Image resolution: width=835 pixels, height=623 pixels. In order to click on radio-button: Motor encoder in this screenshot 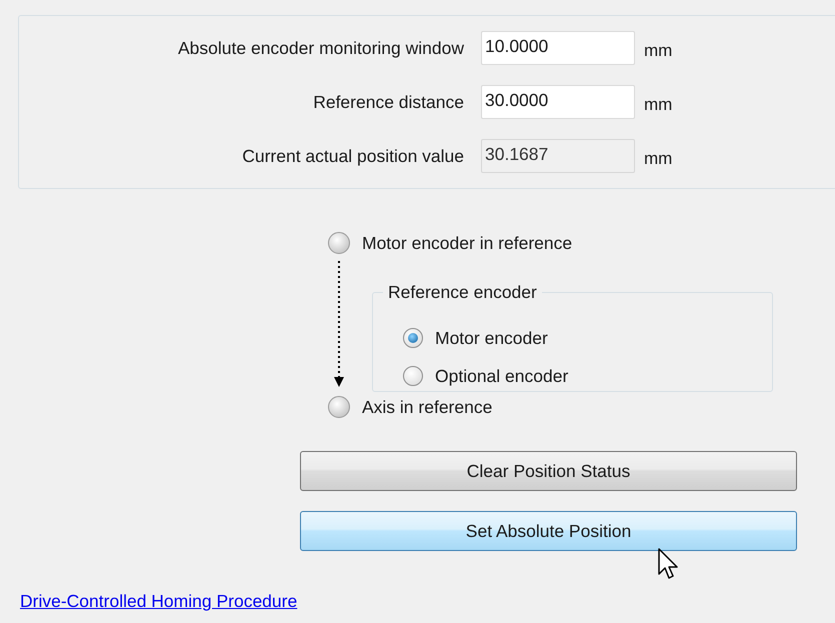, I will do `click(475, 338)`.